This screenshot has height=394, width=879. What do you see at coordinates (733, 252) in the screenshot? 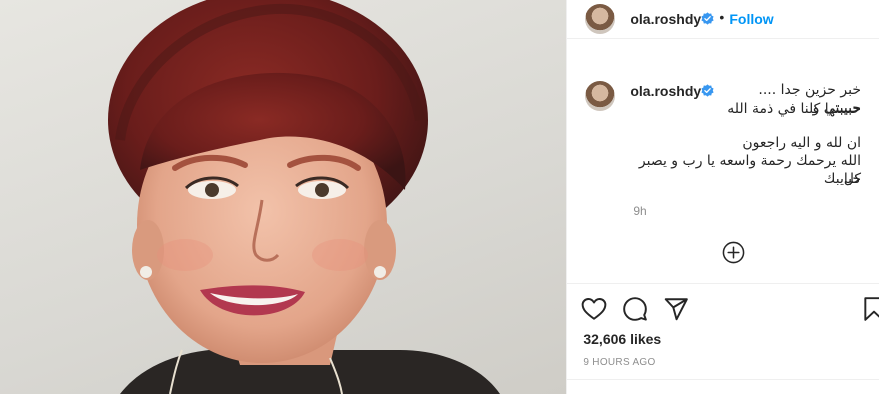
I see `plus-circle-icon` at bounding box center [733, 252].